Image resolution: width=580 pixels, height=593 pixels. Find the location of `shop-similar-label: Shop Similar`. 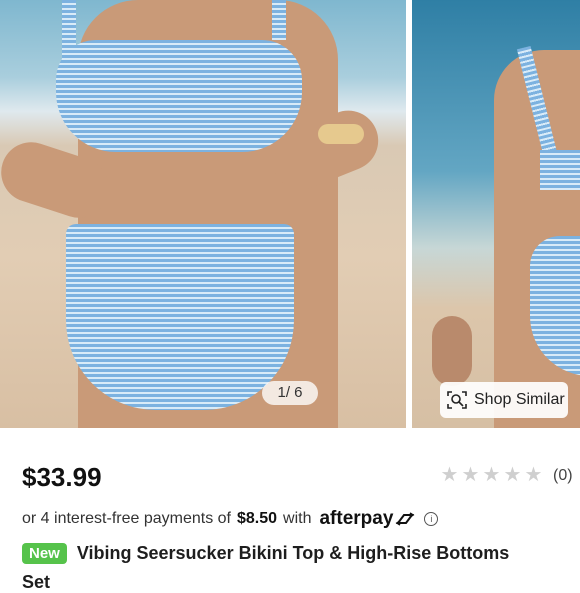

shop-similar-label: Shop Similar is located at coordinates (519, 399).